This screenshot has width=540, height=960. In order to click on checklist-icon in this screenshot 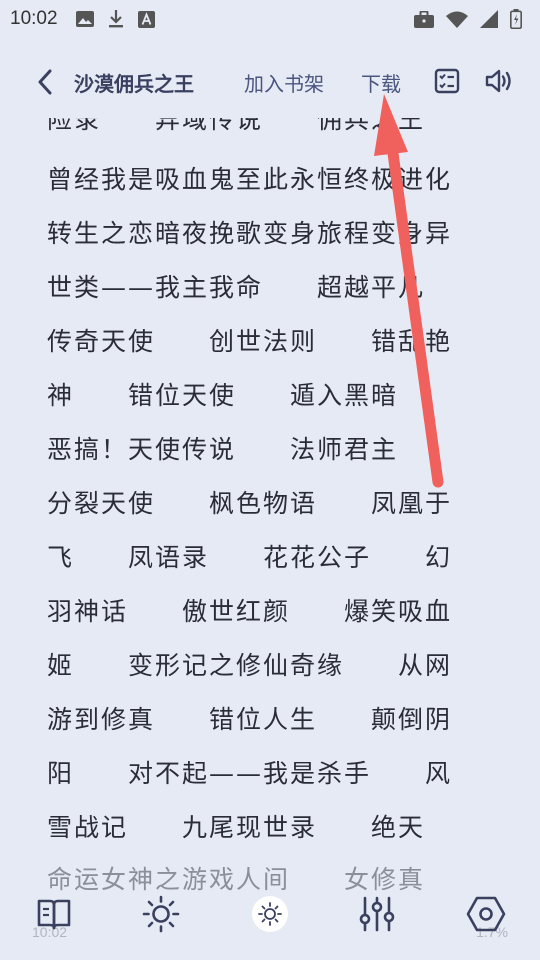, I will do `click(447, 81)`.